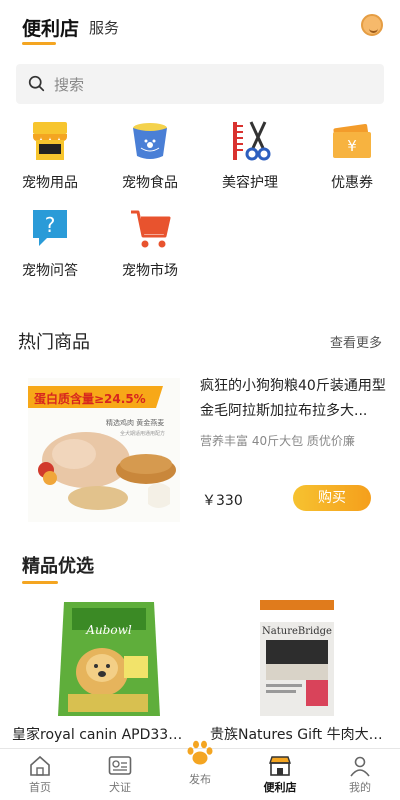 This screenshot has height=800, width=400. What do you see at coordinates (40, 582) in the screenshot?
I see `featured-title-underline` at bounding box center [40, 582].